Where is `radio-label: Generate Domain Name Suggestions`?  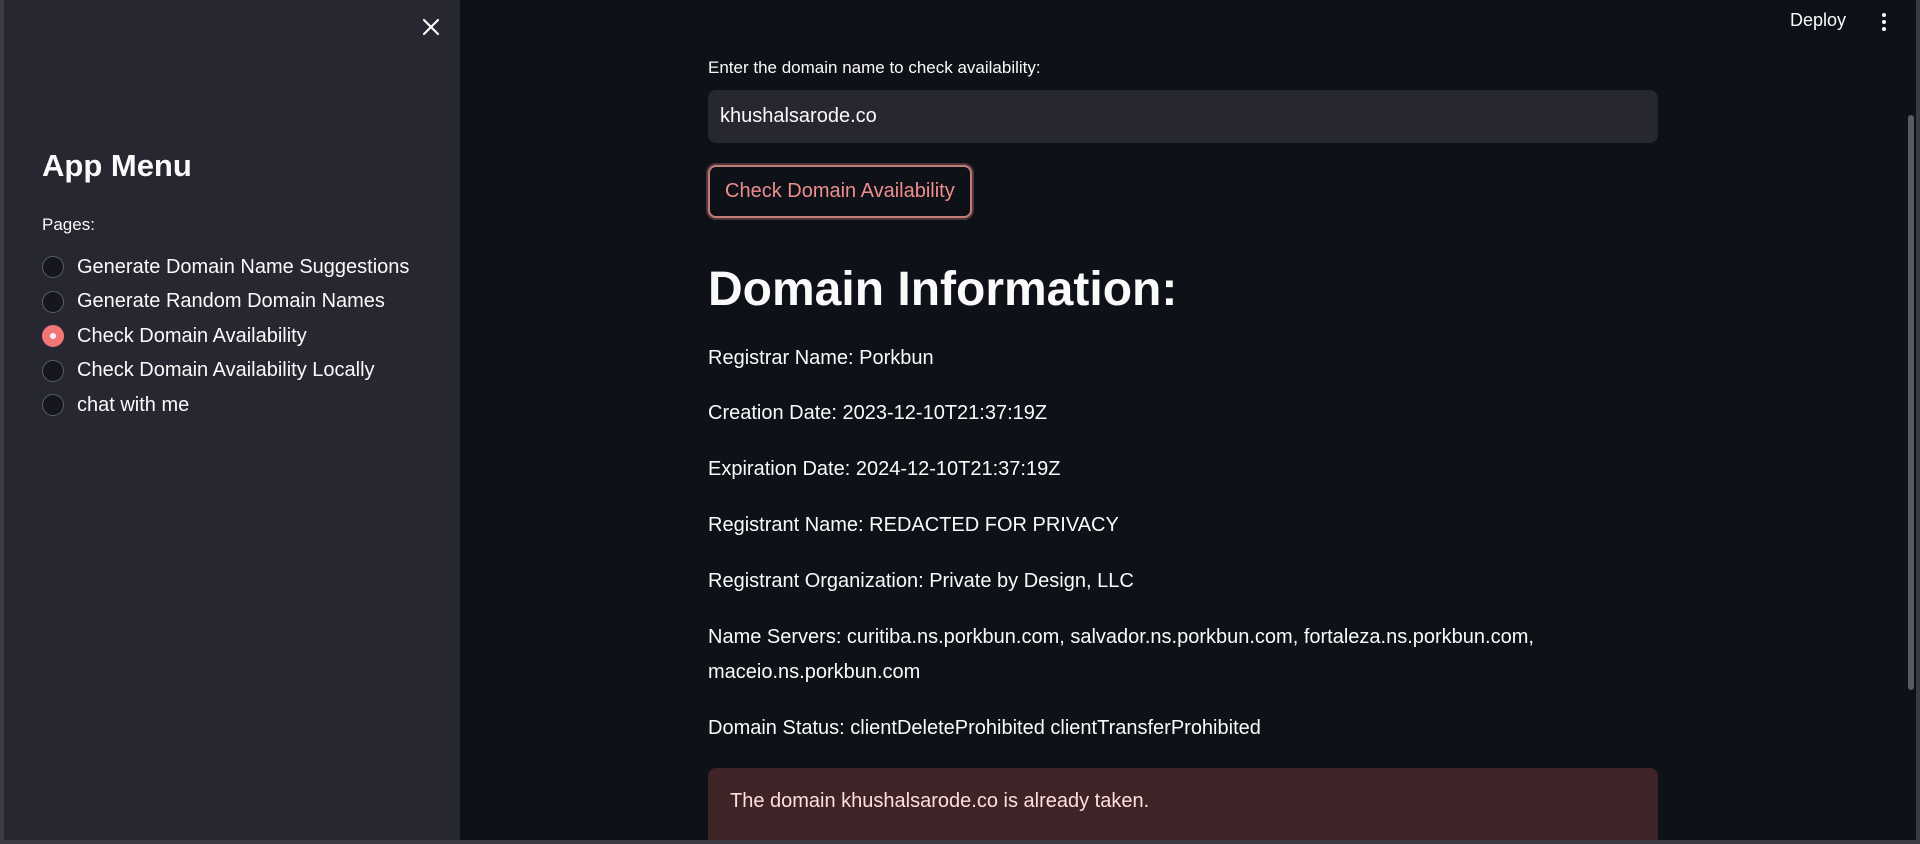 radio-label: Generate Domain Name Suggestions is located at coordinates (243, 266).